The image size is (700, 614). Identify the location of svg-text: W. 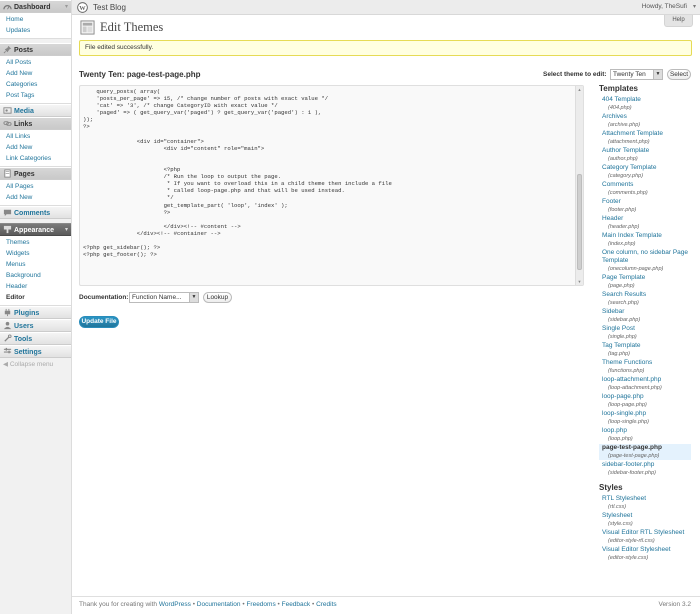
(82, 8).